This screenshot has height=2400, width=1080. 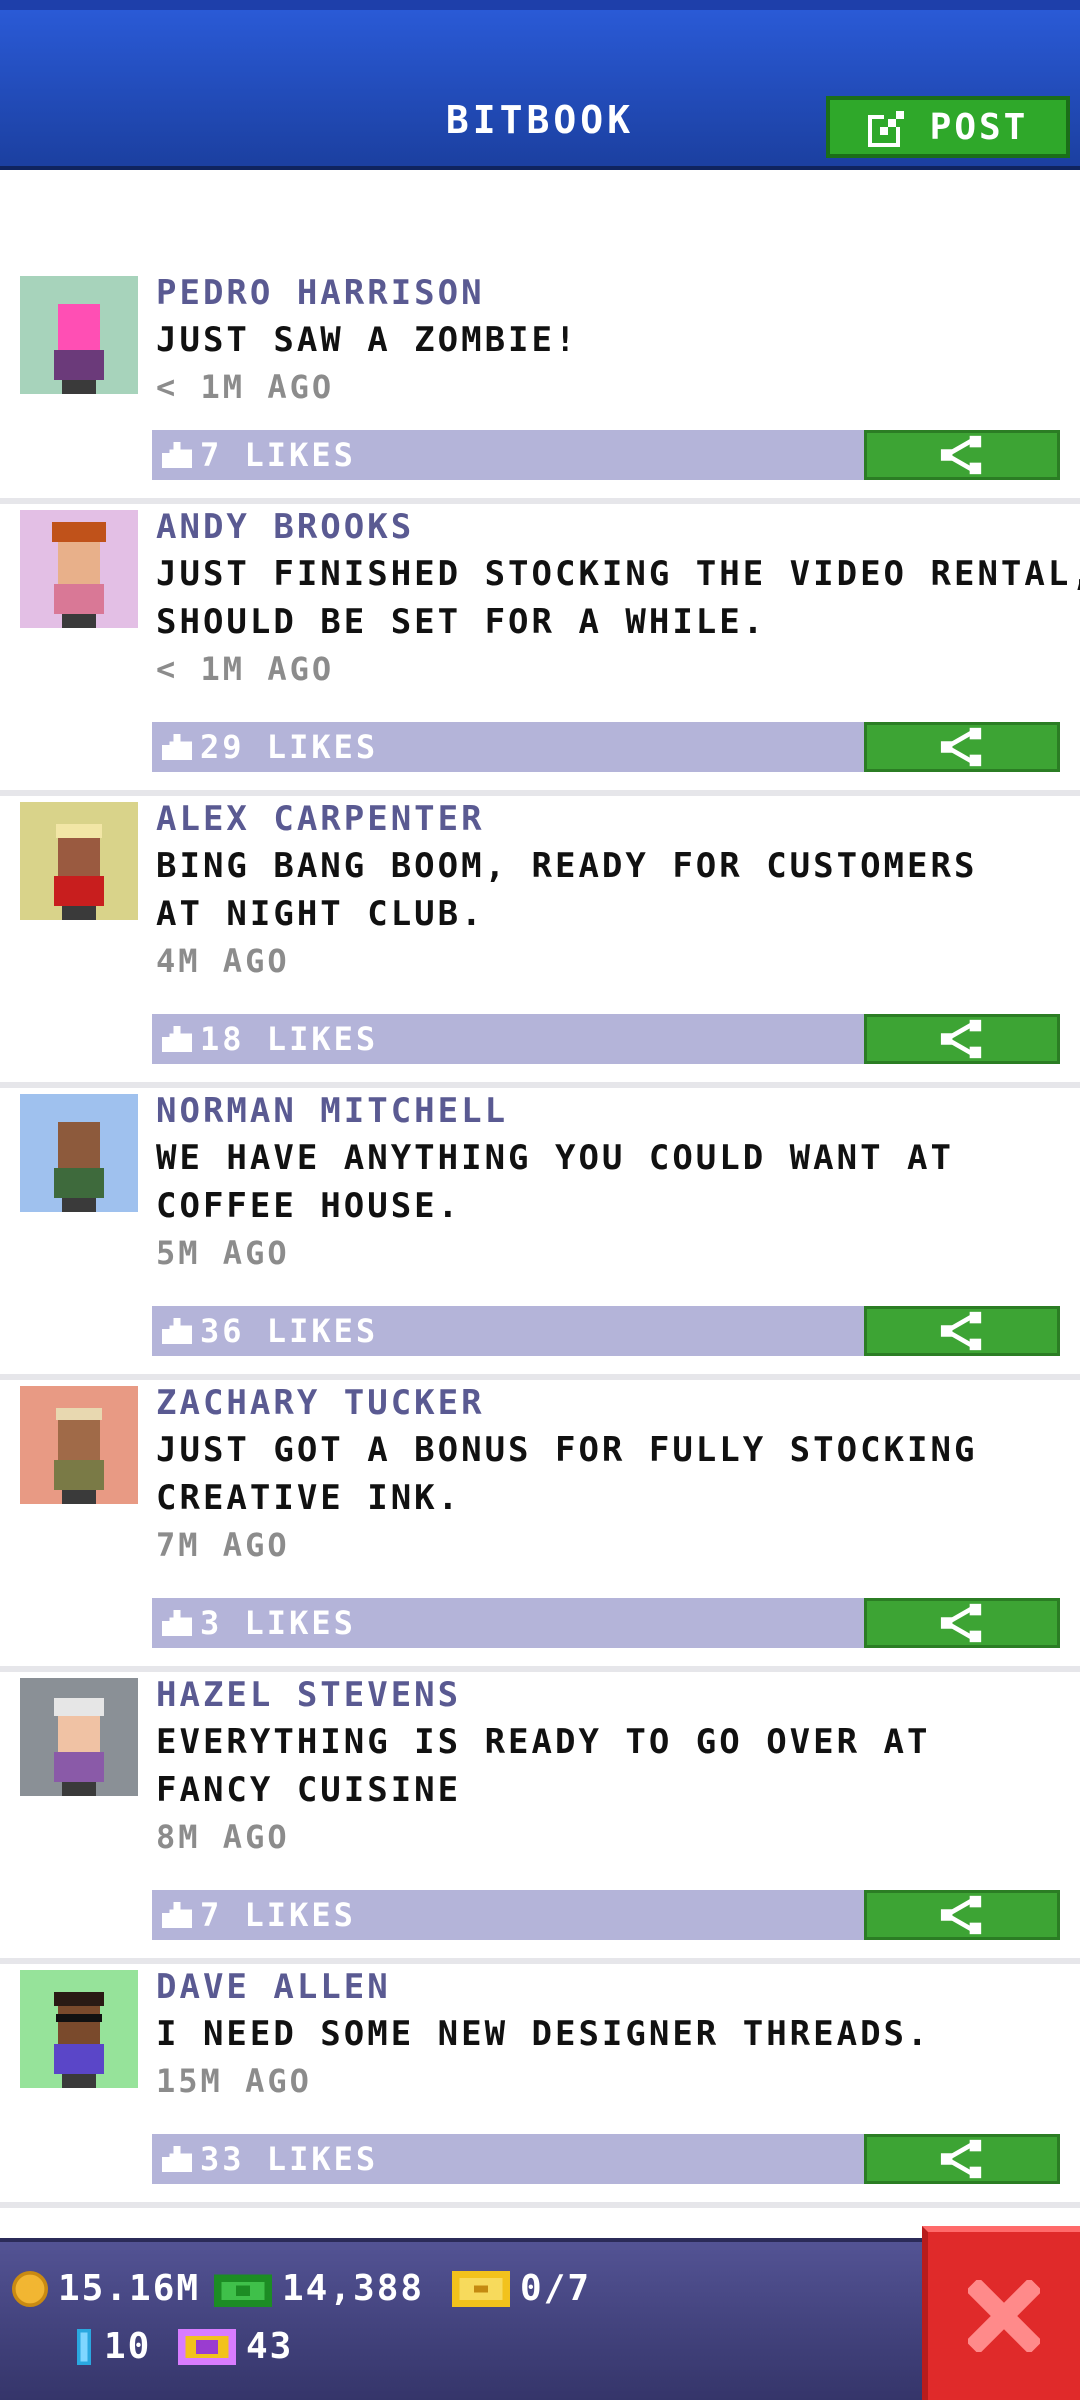 I want to click on bux-stat: 10, so click(x=112, y=2346).